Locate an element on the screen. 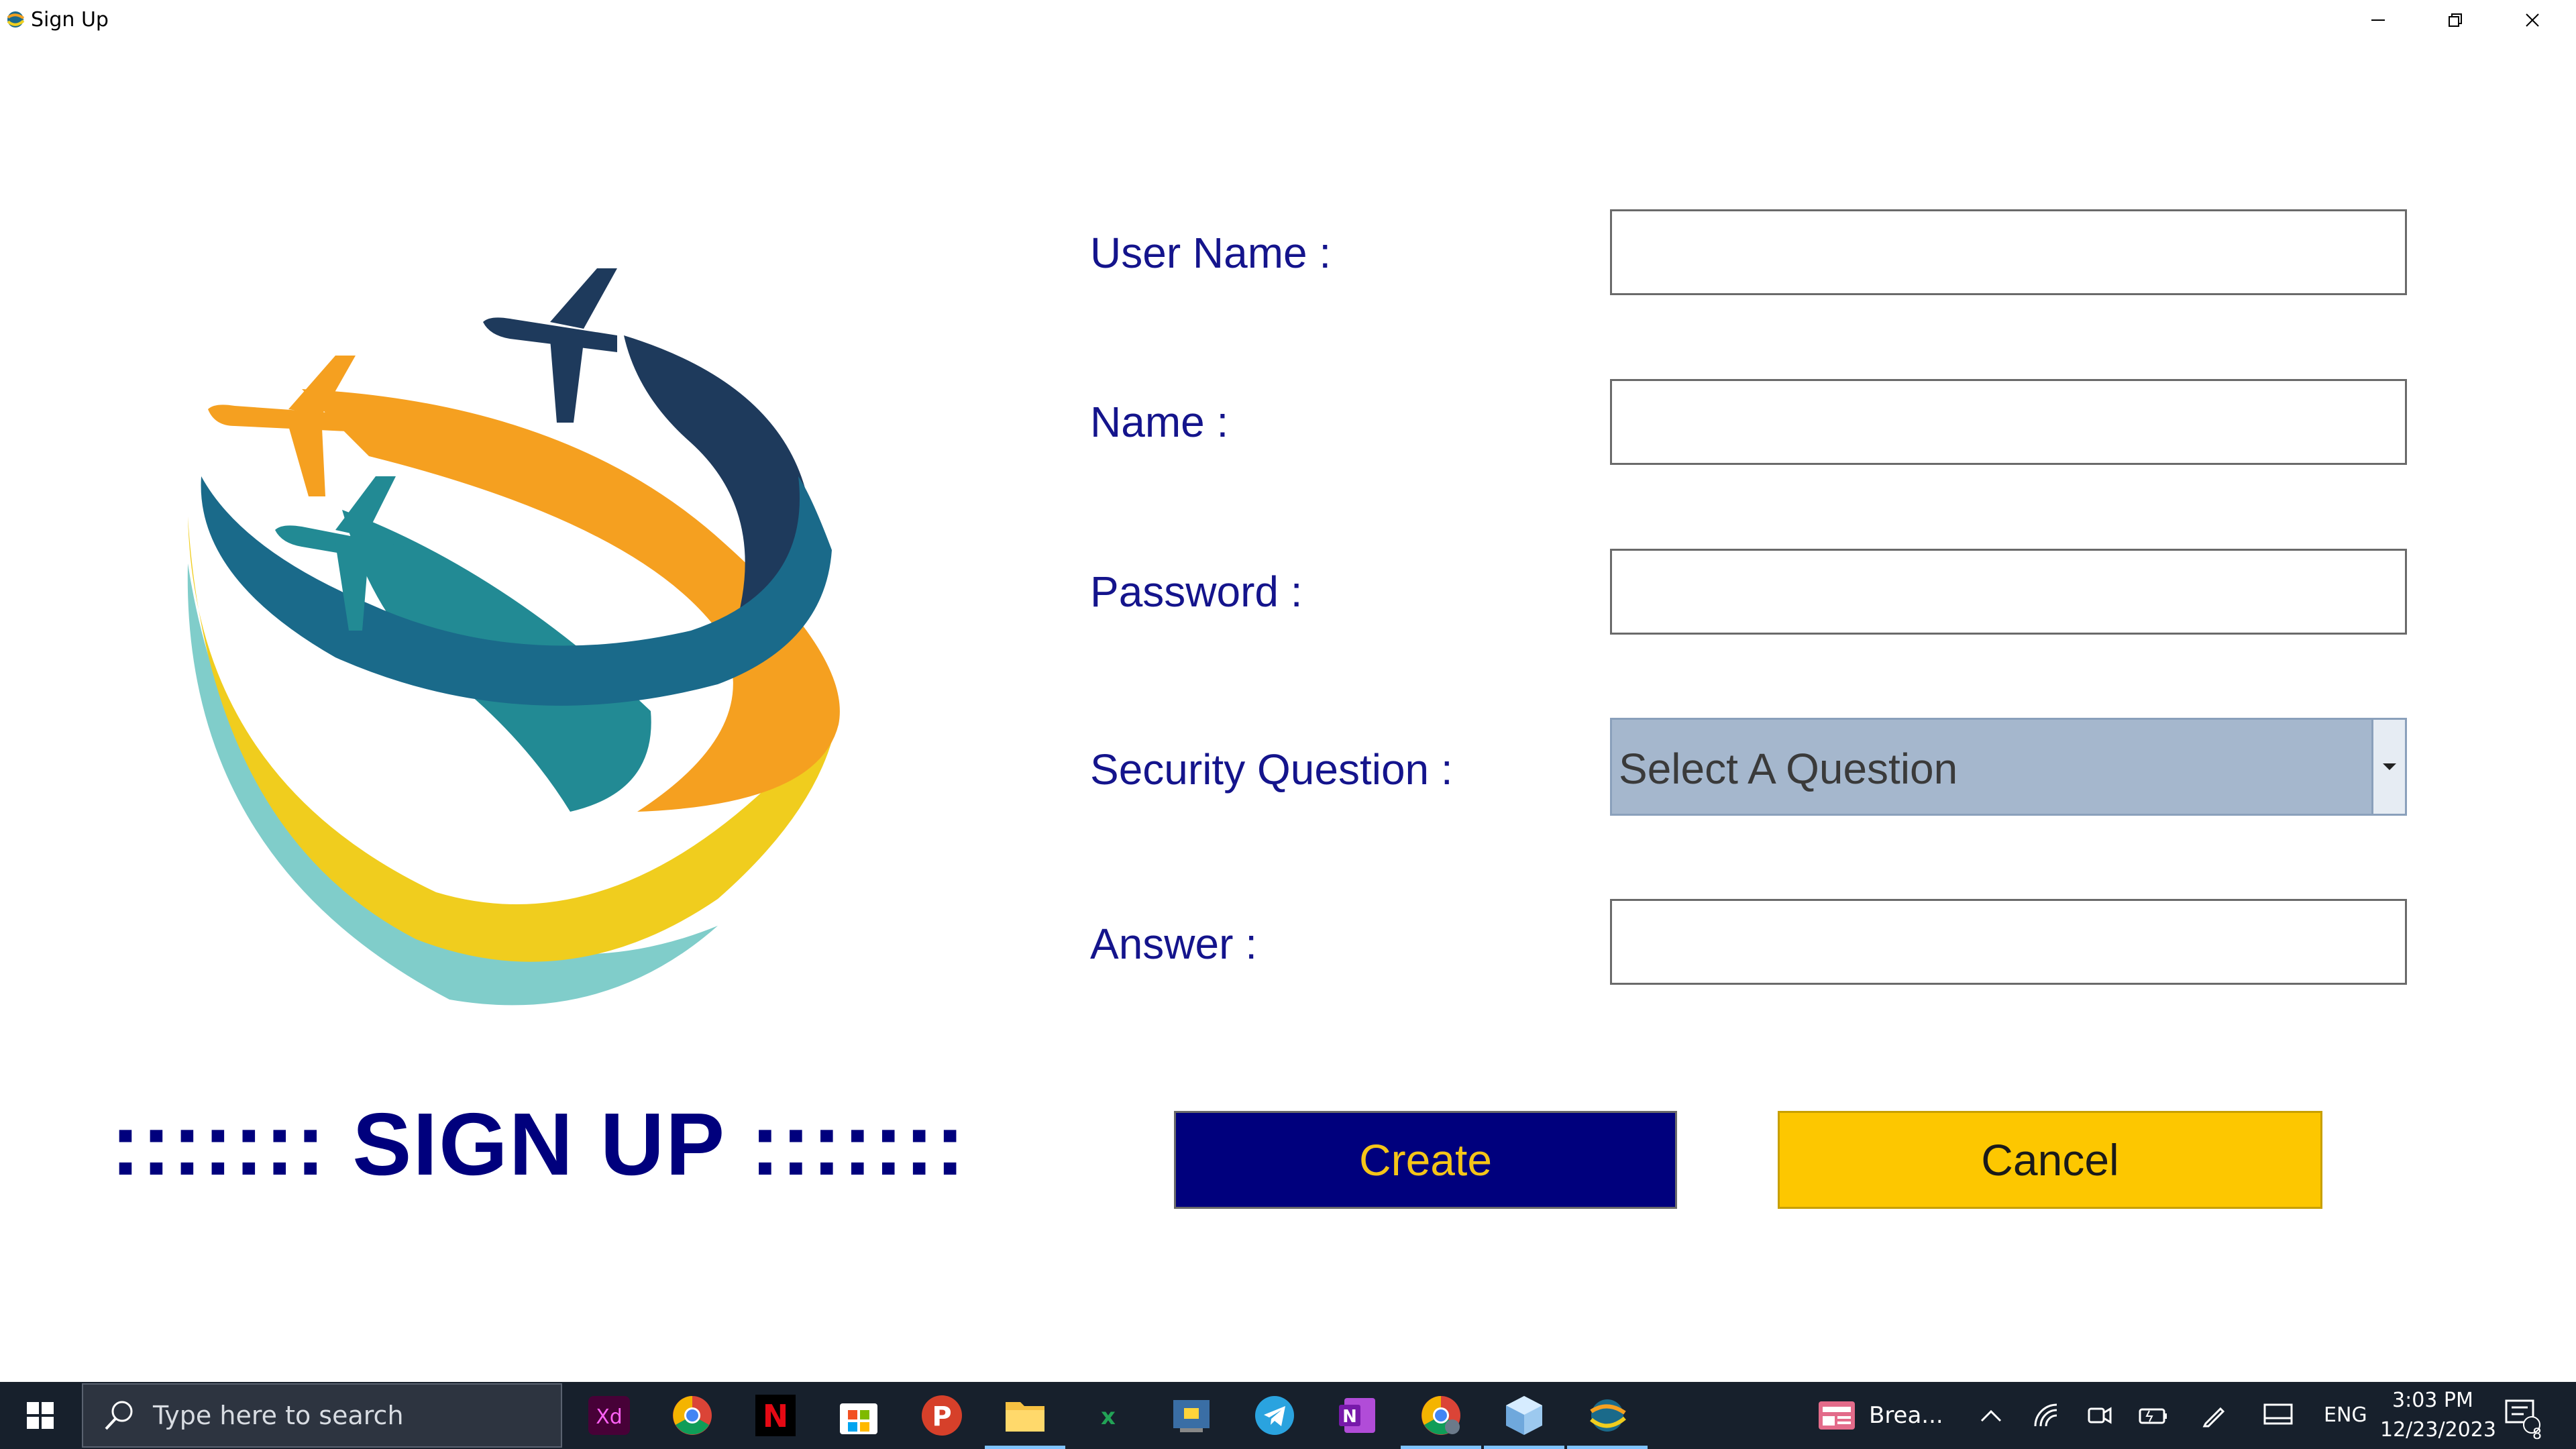 This screenshot has height=1449, width=2576. netflix-app: N is located at coordinates (775, 1415).